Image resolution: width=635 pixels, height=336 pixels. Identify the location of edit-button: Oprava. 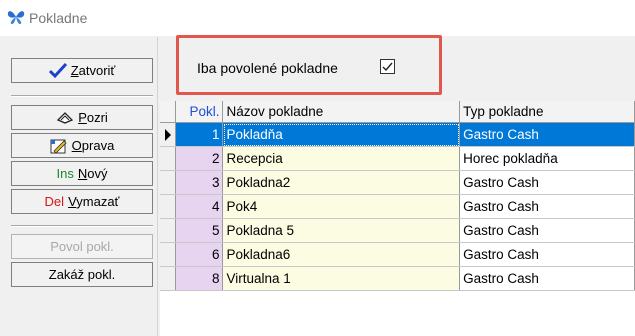
(82, 145).